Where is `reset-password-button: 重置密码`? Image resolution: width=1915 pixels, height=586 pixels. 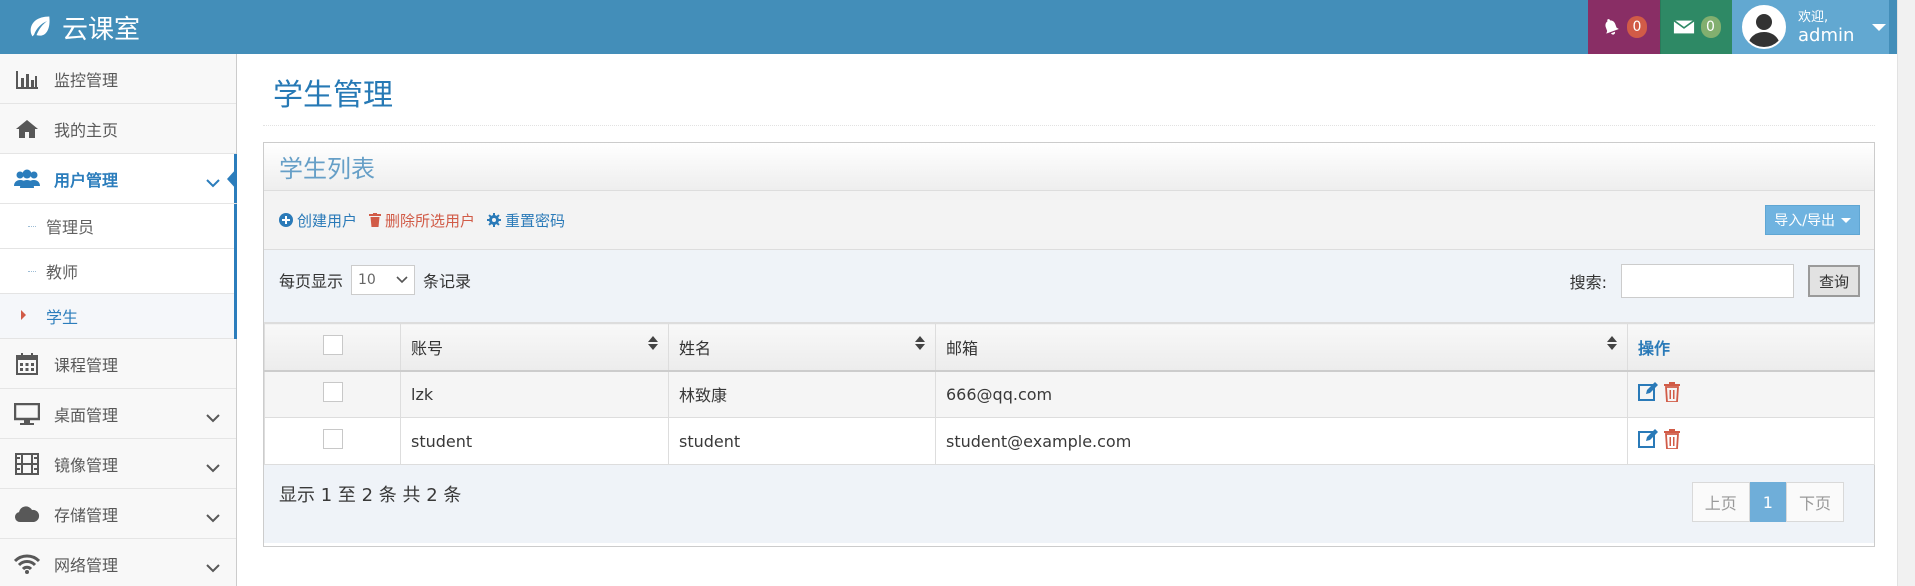
reset-password-button: 重置密码 is located at coordinates (526, 220).